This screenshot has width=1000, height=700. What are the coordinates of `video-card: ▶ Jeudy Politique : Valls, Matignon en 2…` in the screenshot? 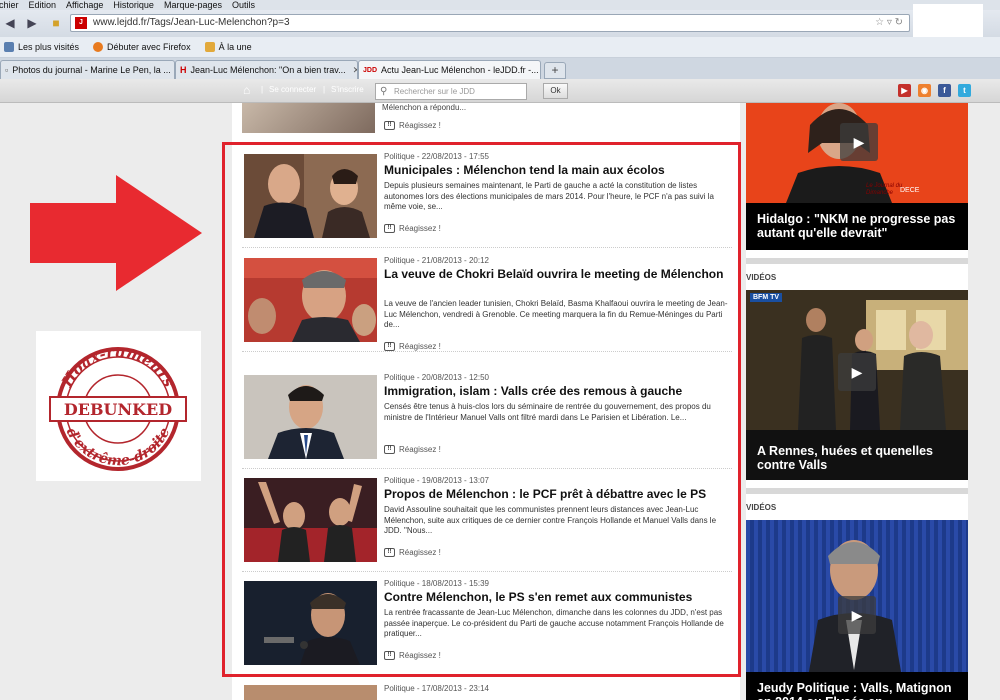 It's located at (857, 610).